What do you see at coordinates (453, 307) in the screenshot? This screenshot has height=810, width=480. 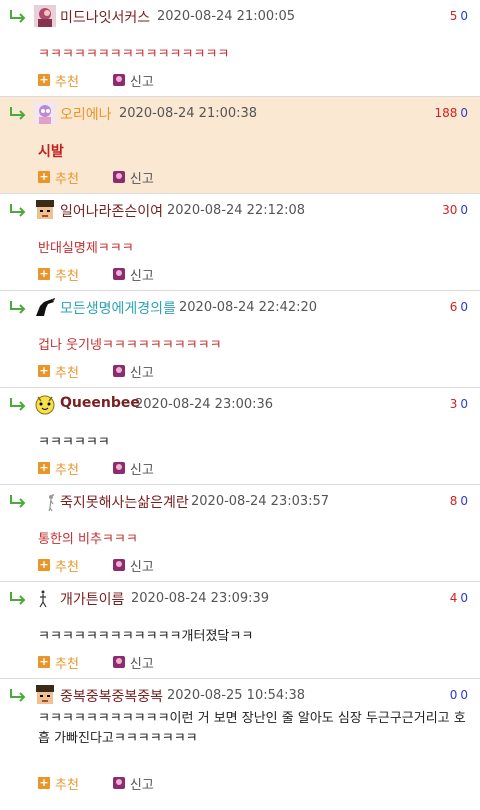 I see `upvote-count: 6` at bounding box center [453, 307].